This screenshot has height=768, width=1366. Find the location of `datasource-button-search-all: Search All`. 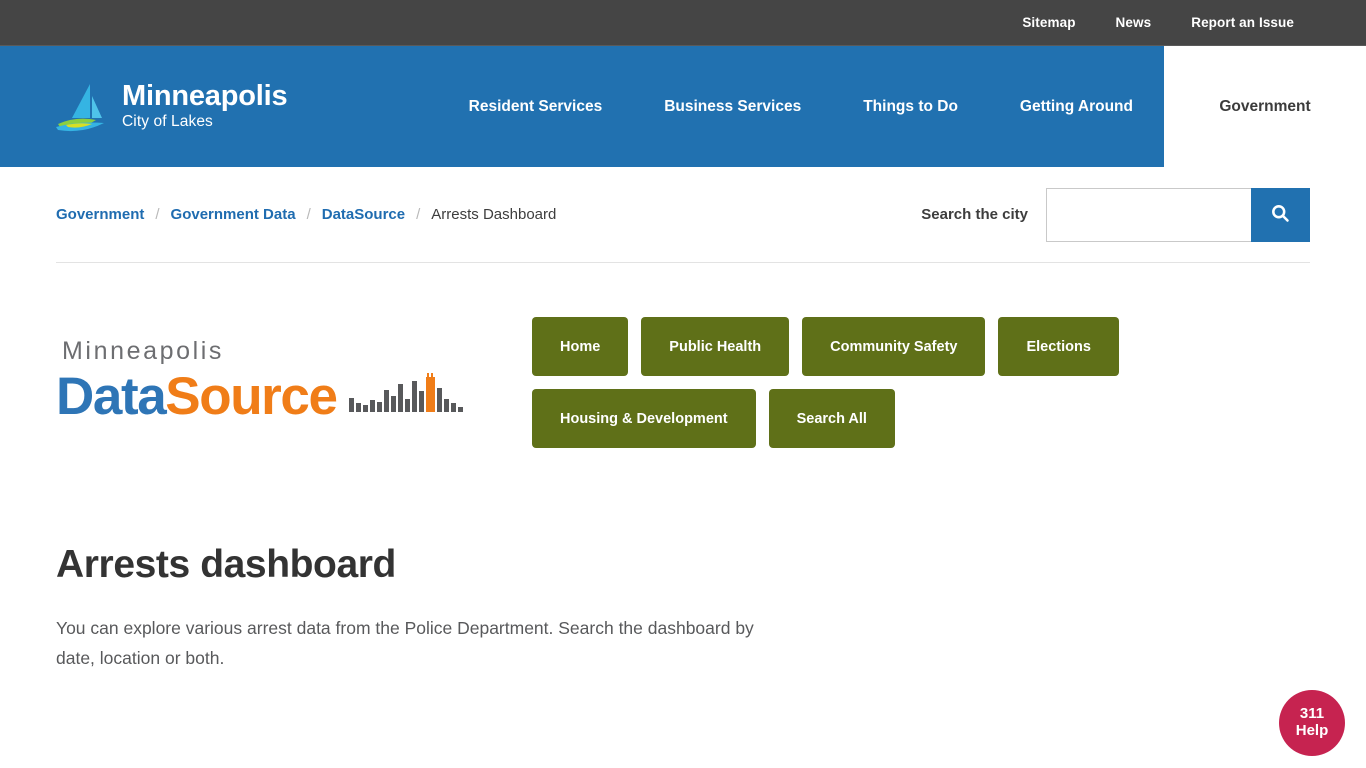

datasource-button-search-all: Search All is located at coordinates (831, 418).